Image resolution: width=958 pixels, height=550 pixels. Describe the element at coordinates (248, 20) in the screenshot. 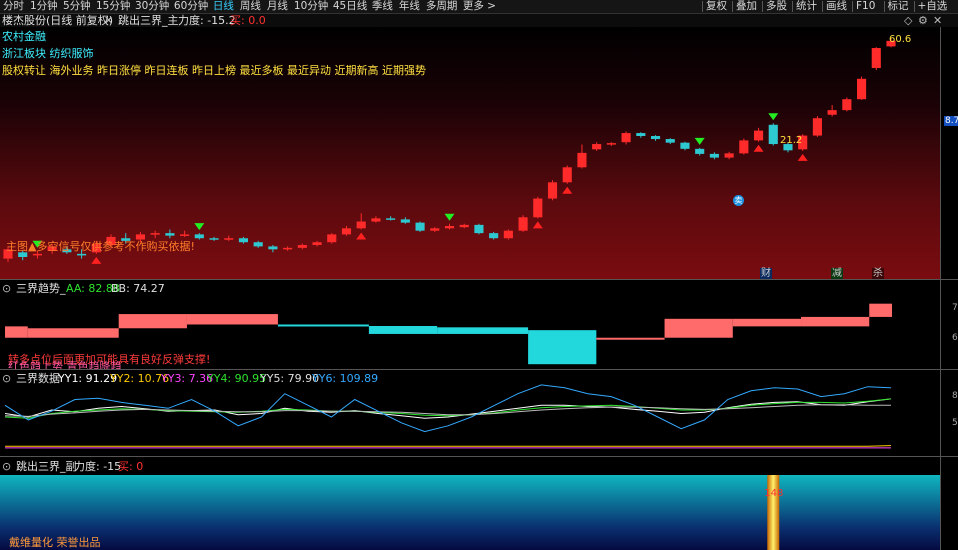

I see `sell-value: 买: 0.0` at that location.